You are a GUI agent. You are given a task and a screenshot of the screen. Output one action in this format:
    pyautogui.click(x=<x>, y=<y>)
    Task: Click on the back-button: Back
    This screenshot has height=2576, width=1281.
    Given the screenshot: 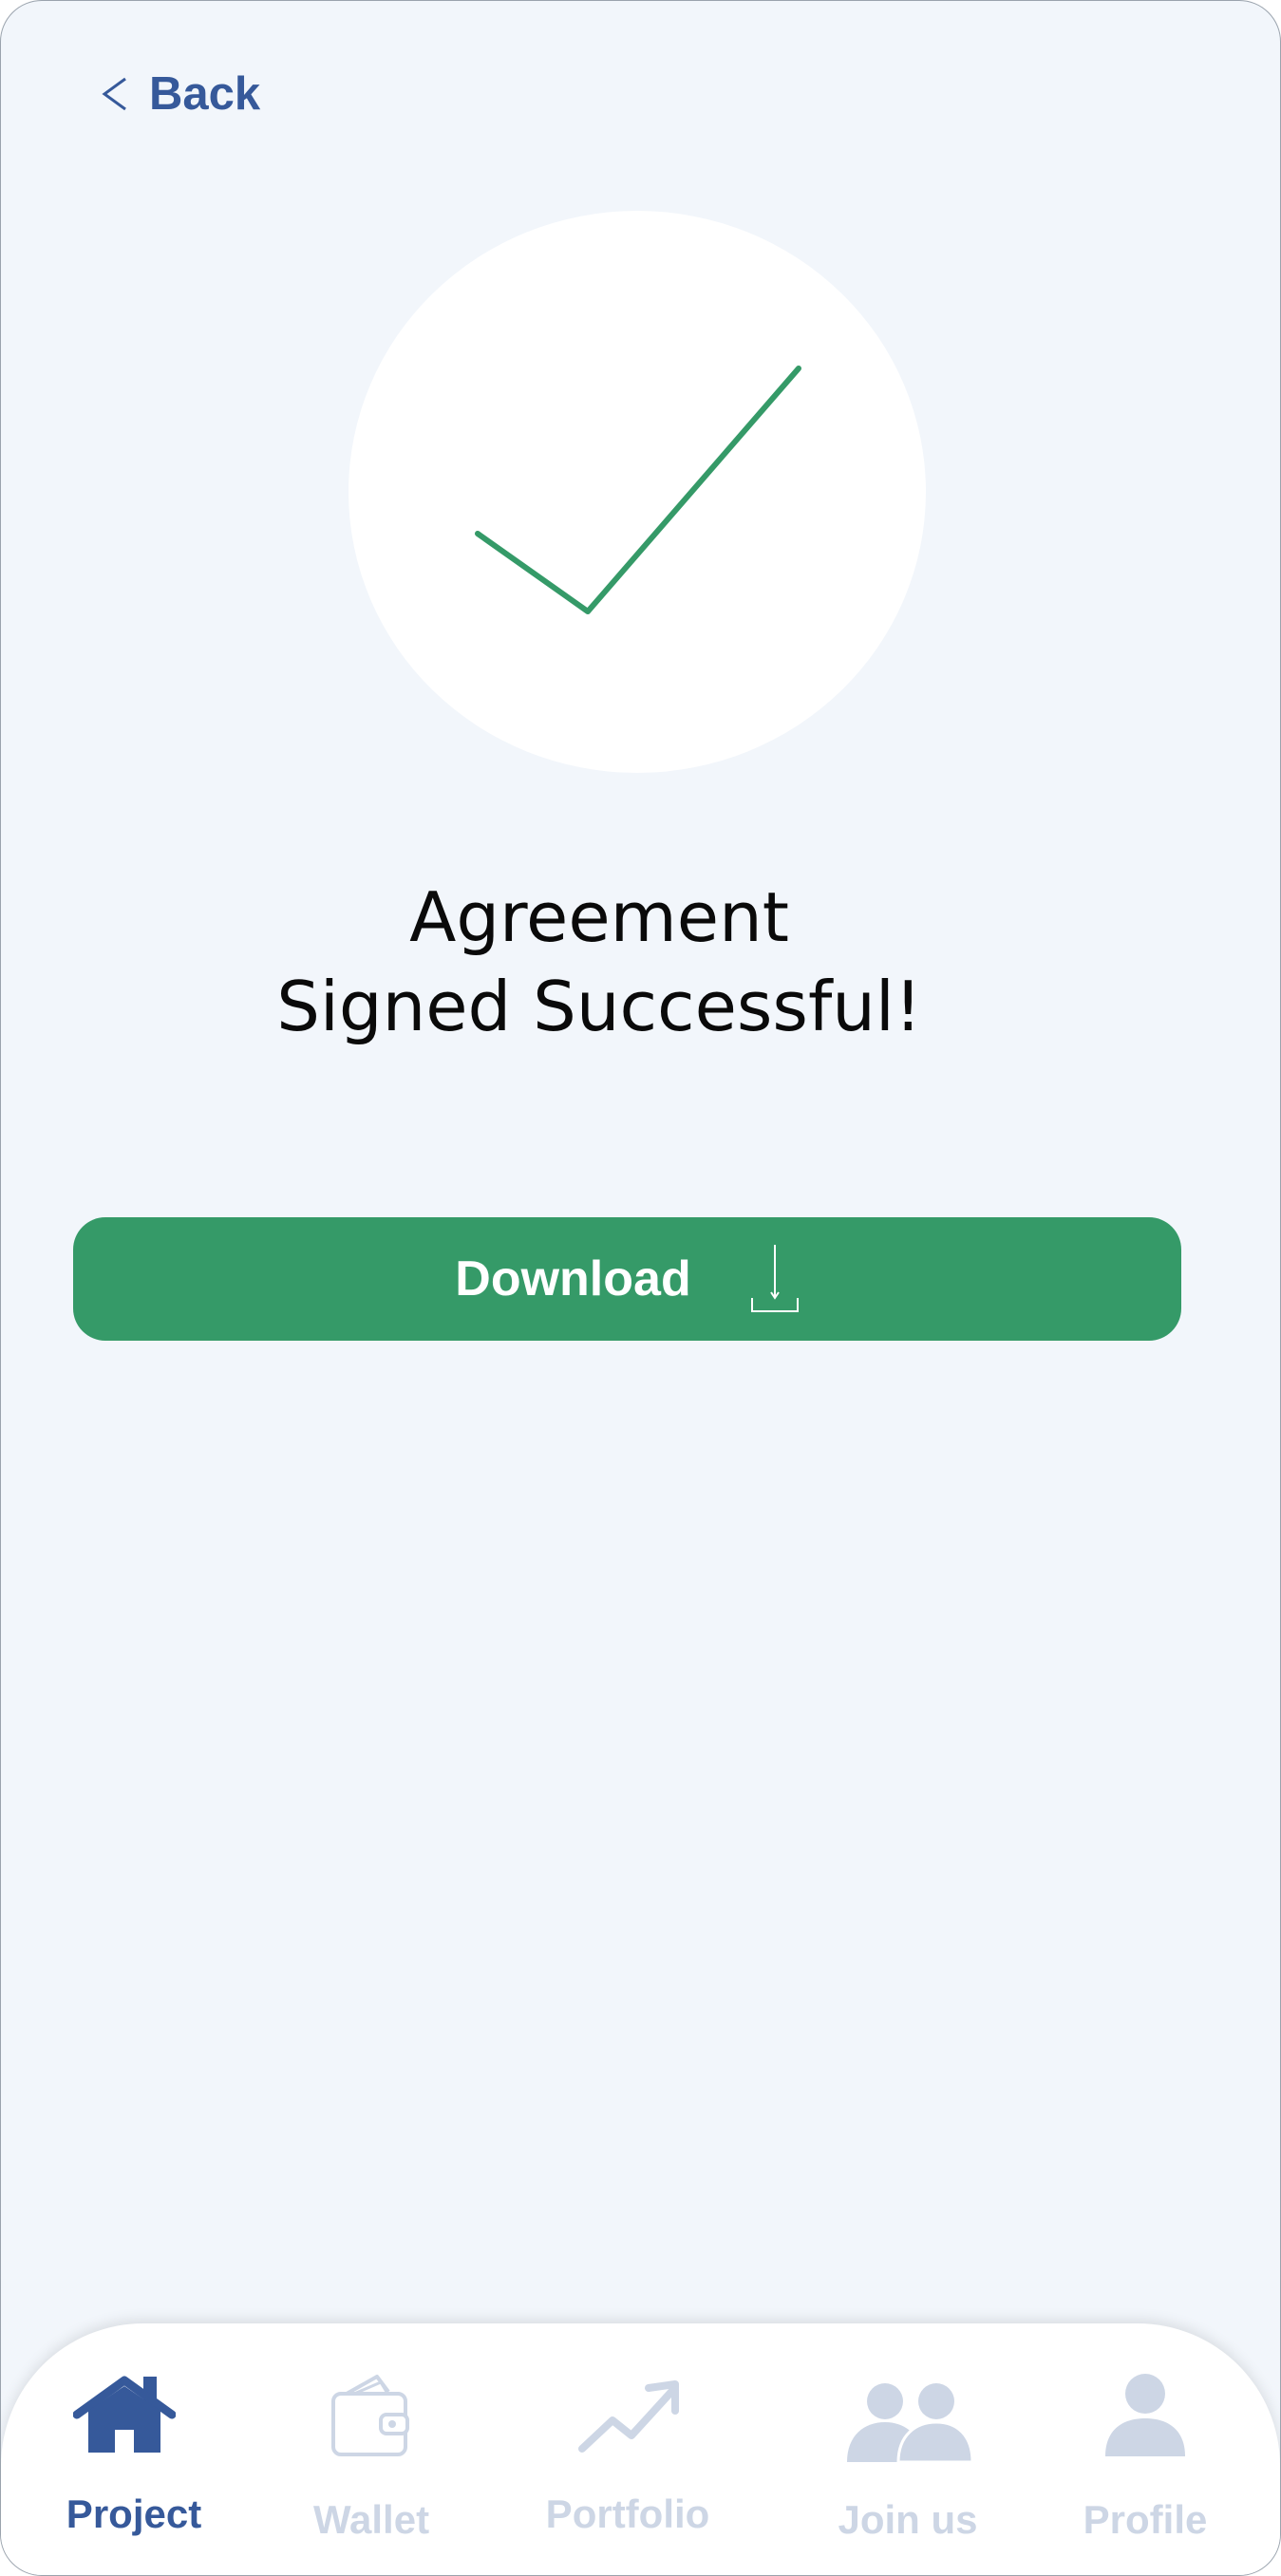 What is the action you would take?
    pyautogui.click(x=180, y=94)
    